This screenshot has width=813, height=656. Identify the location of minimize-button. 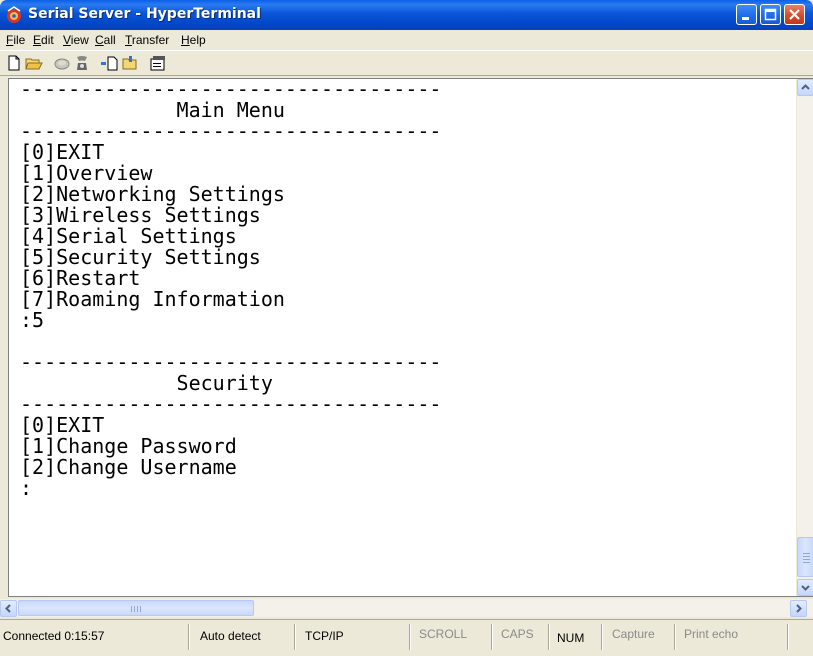
(746, 14).